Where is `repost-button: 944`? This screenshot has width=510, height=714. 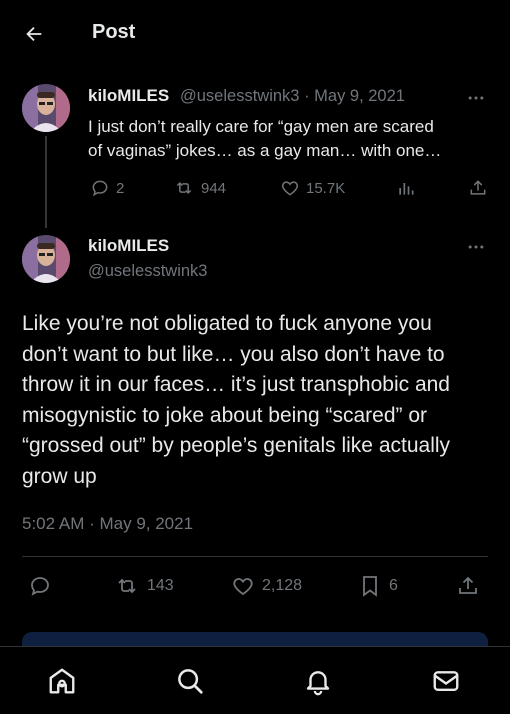 repost-button: 944 is located at coordinates (199, 188).